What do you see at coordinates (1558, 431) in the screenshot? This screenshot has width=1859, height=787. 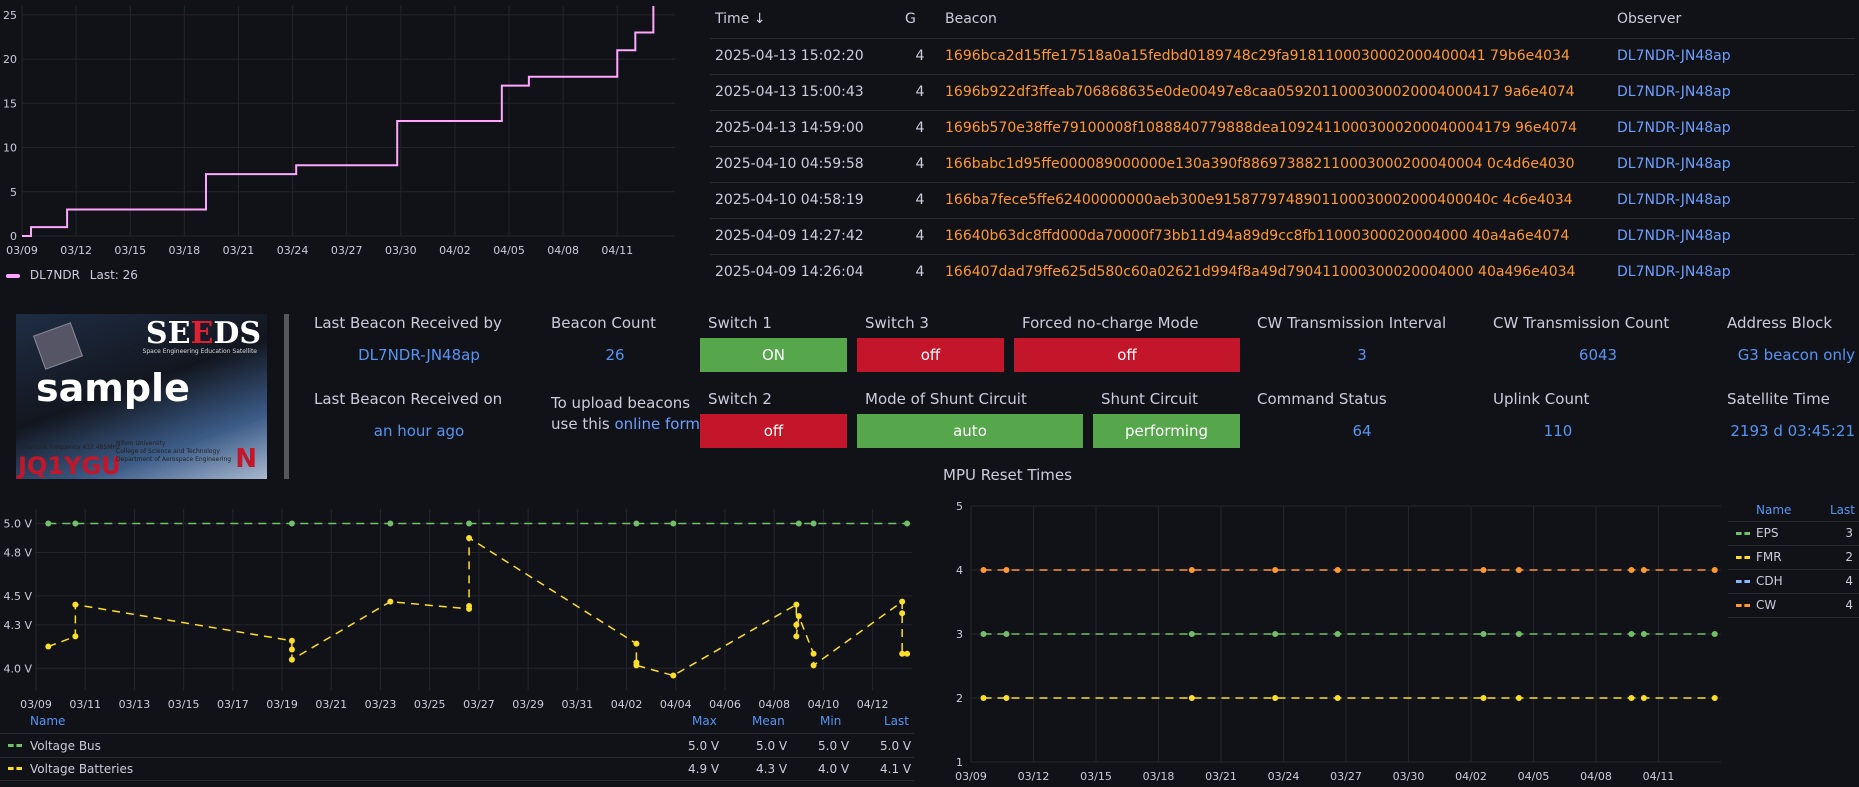 I see `uplink-count-value: 110` at bounding box center [1558, 431].